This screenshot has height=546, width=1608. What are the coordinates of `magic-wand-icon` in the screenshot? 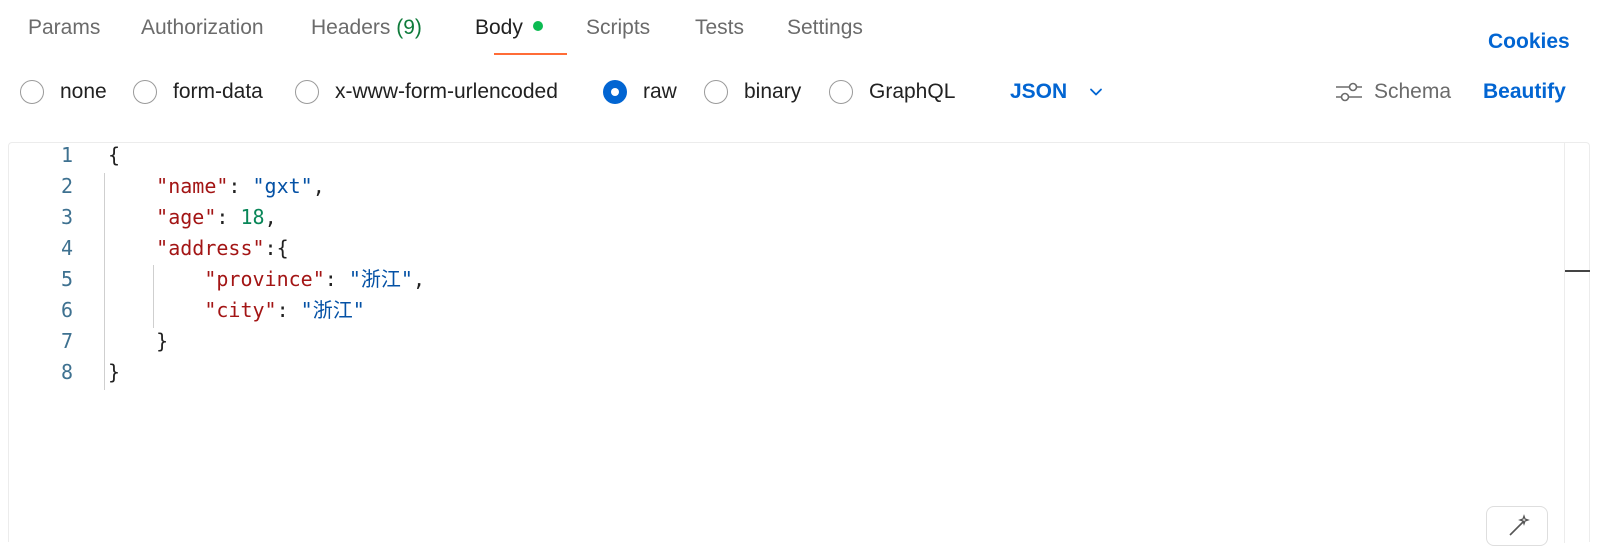 It's located at (1519, 525).